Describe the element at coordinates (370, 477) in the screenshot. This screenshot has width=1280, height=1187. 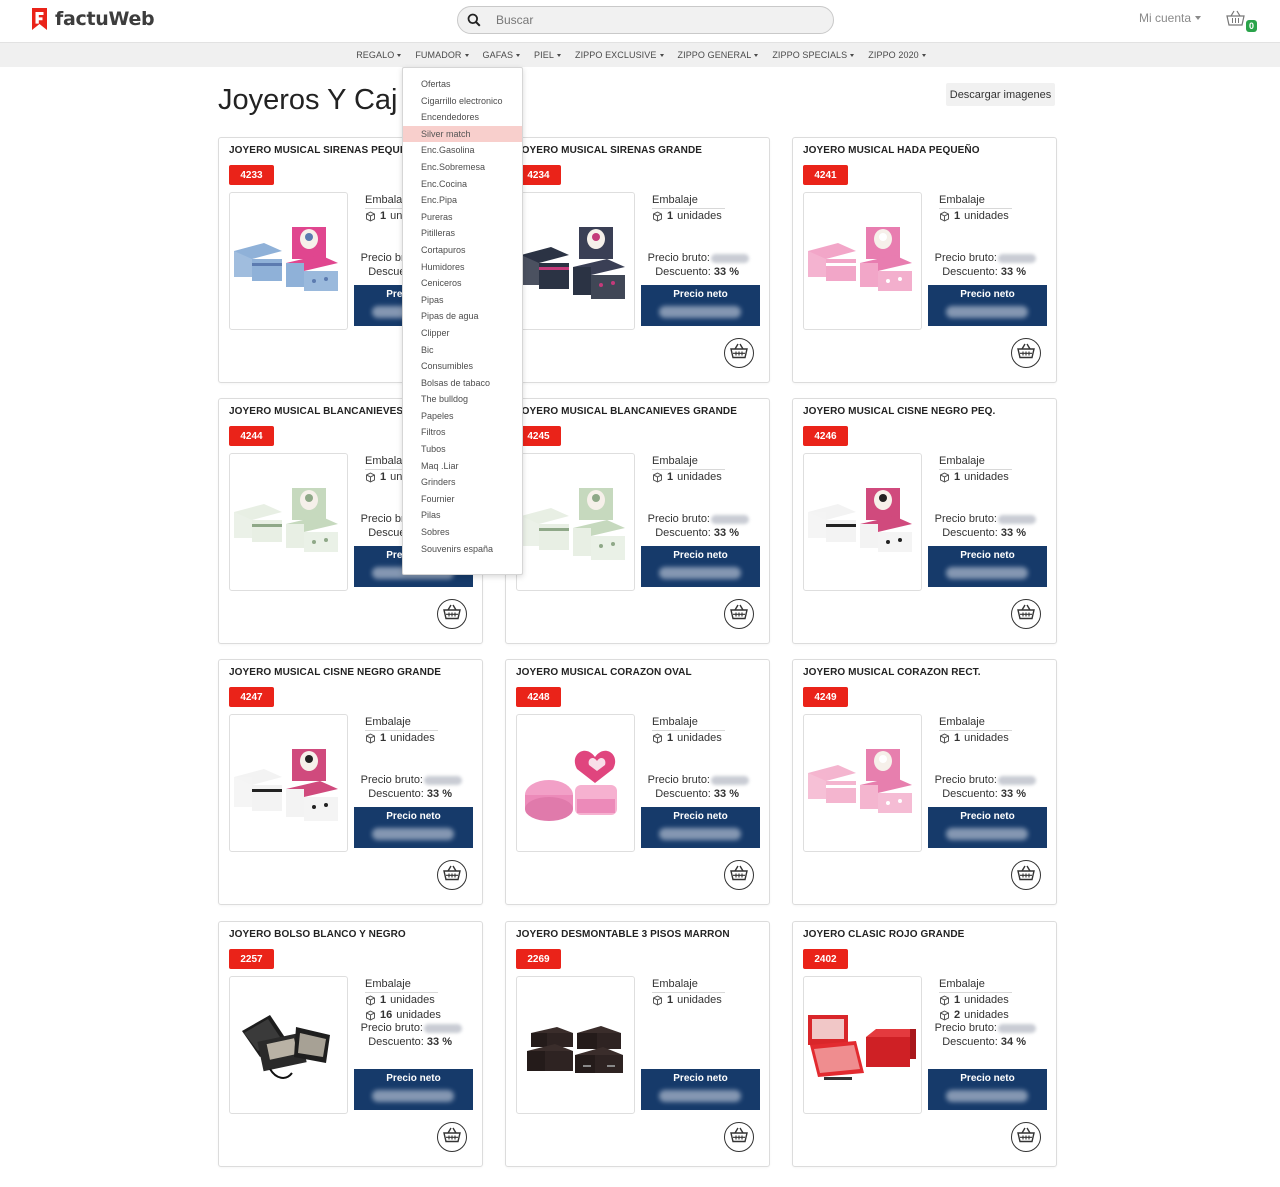
I see `box-icon` at that location.